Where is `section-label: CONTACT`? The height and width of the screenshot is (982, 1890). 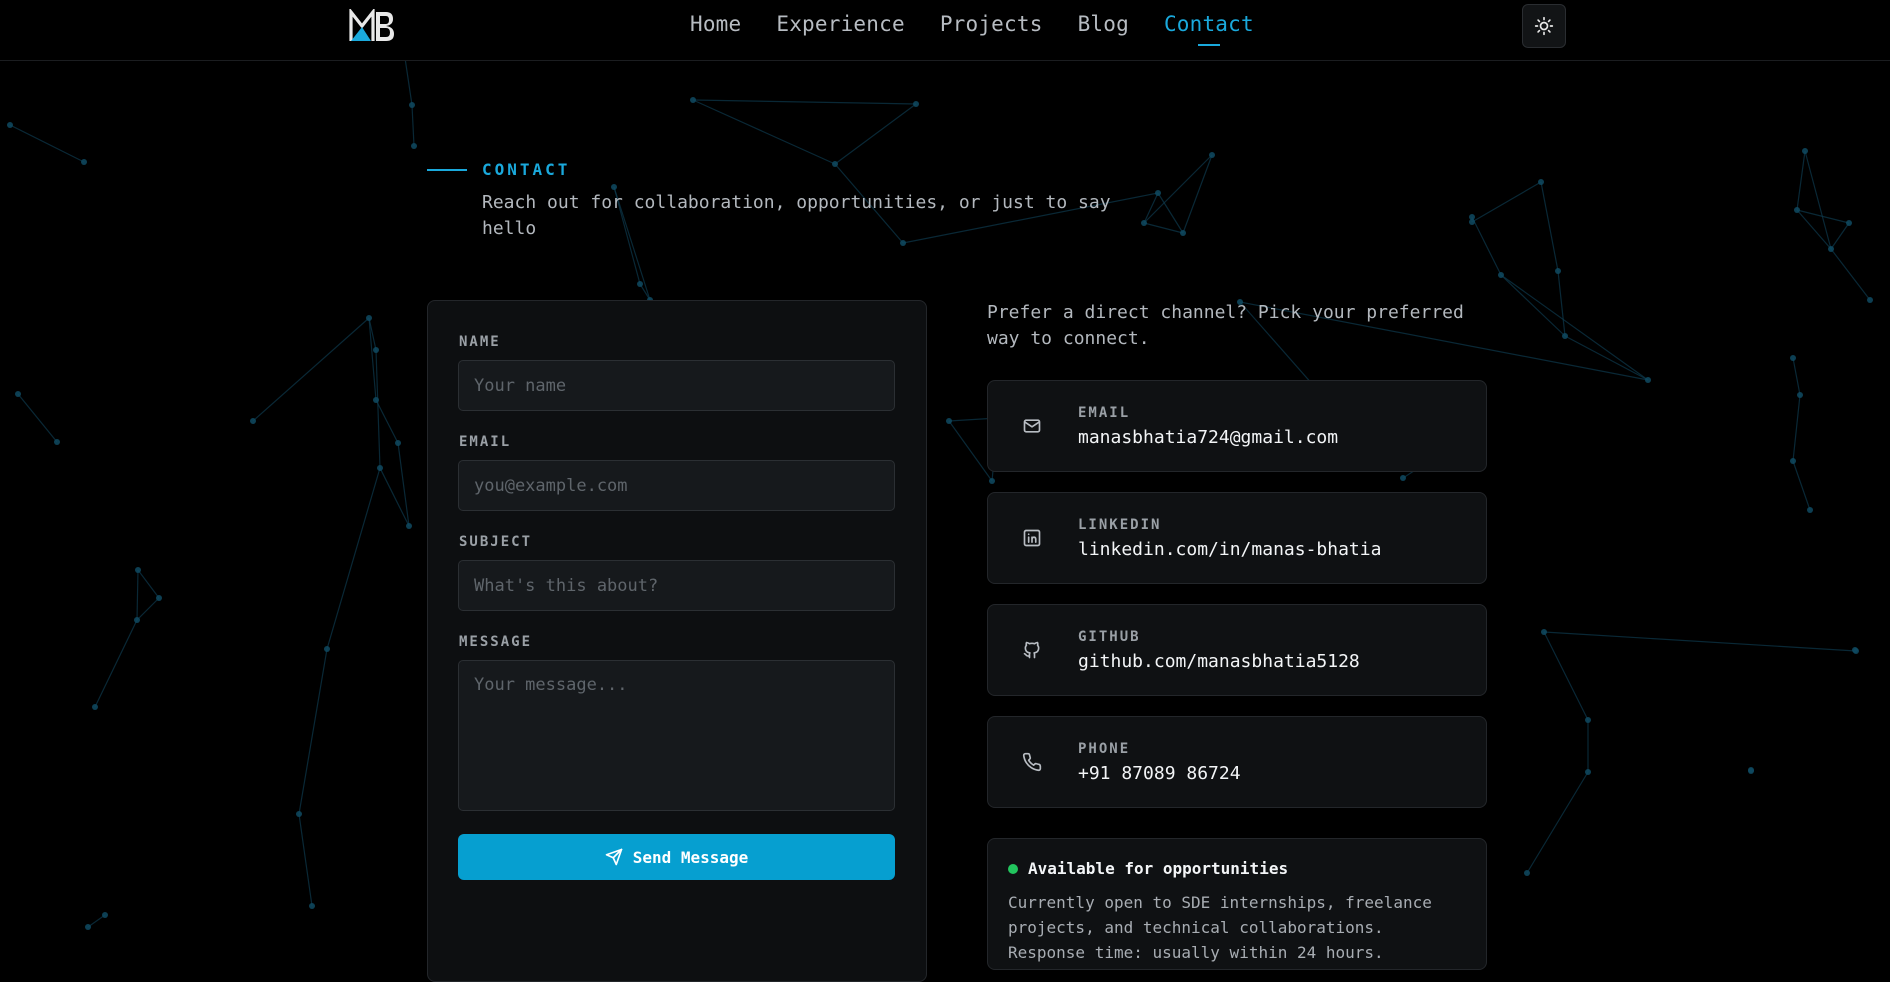
section-label: CONTACT is located at coordinates (526, 169).